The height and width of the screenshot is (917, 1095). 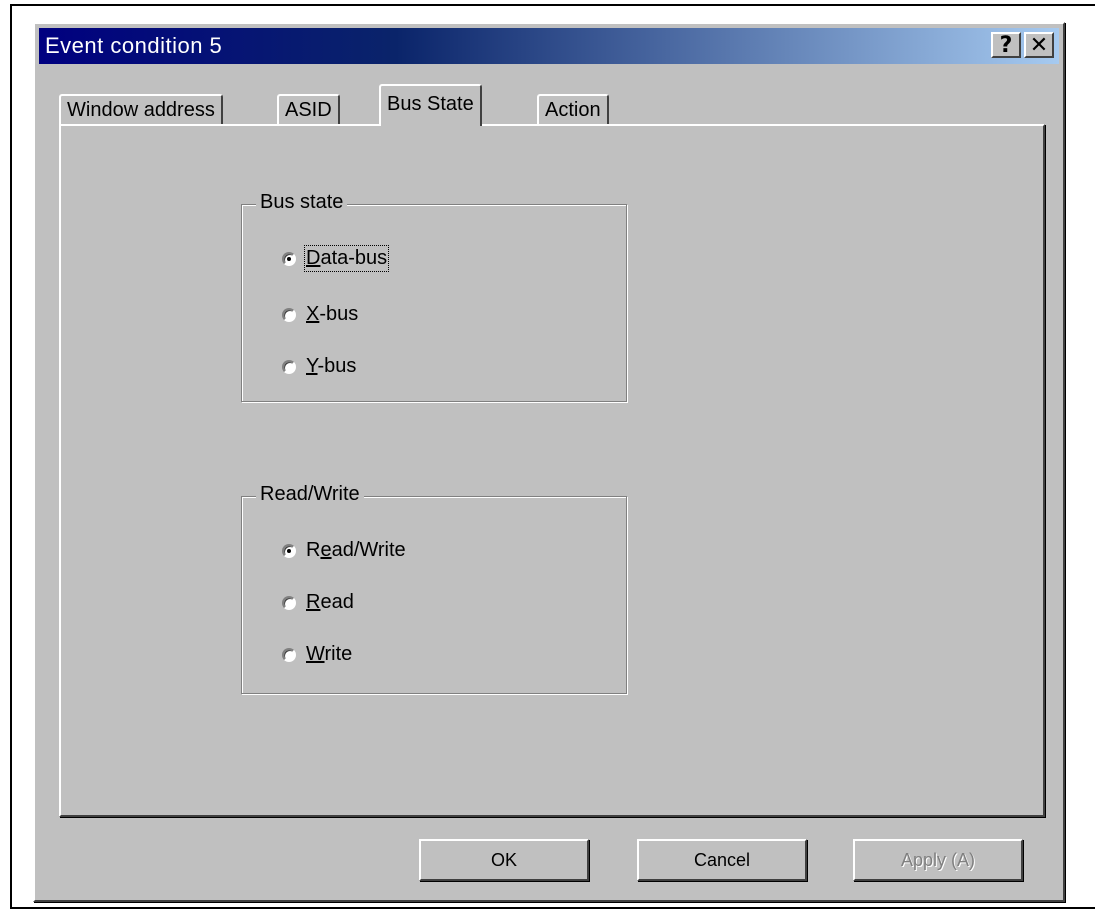 I want to click on ok-button: OK, so click(x=504, y=860).